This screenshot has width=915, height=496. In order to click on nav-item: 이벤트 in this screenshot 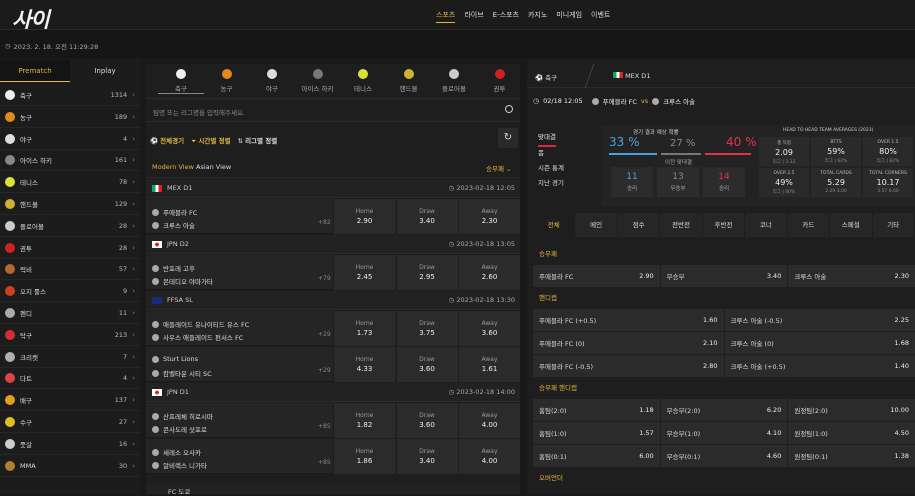, I will do `click(600, 16)`.